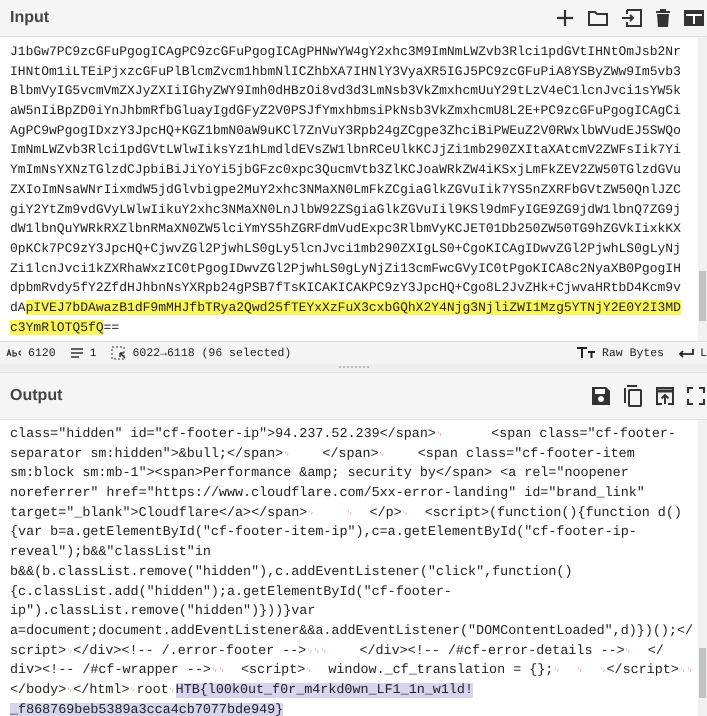  I want to click on panel-title: Output, so click(36, 396).